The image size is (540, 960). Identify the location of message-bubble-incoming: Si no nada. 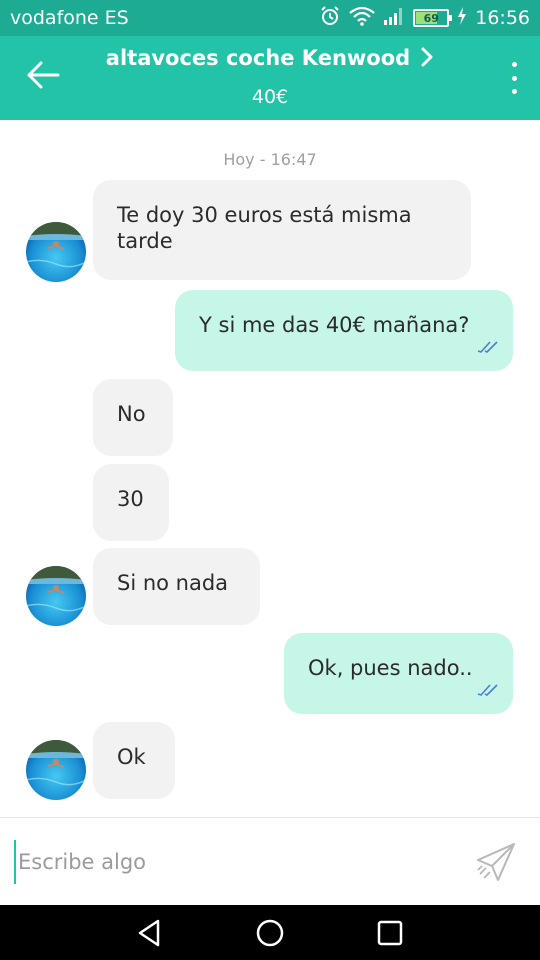
(176, 586).